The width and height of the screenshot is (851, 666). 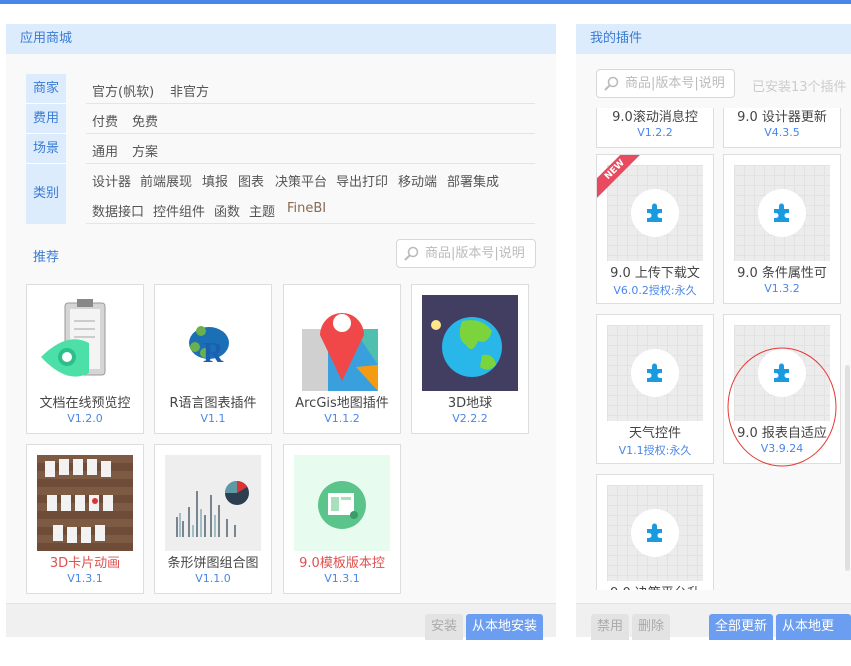 What do you see at coordinates (85, 403) in the screenshot?
I see `plugin-name: 文档在线预览控` at bounding box center [85, 403].